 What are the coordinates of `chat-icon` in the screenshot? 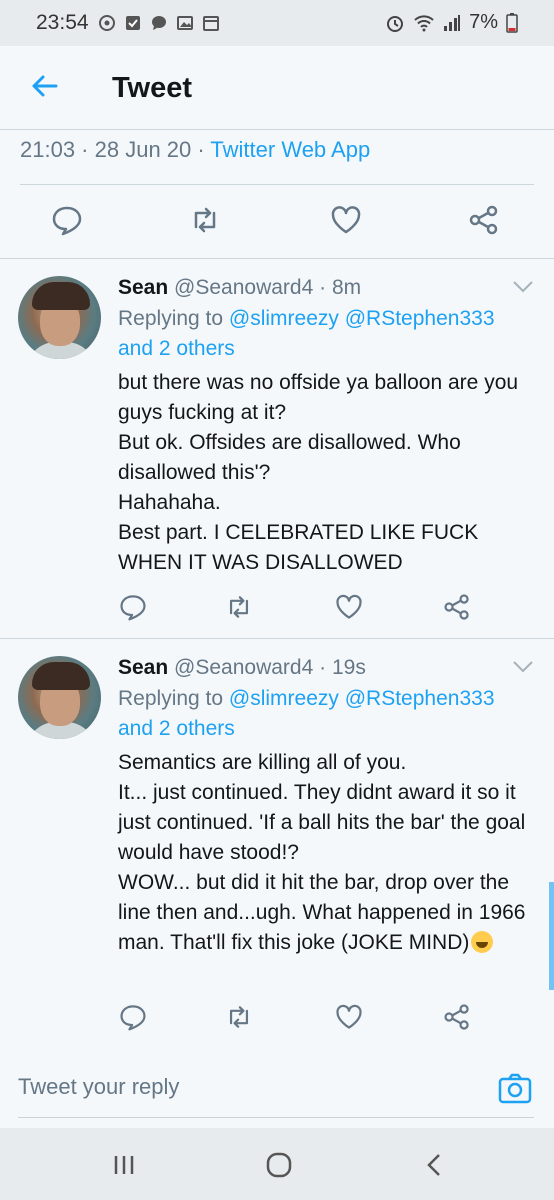 It's located at (159, 23).